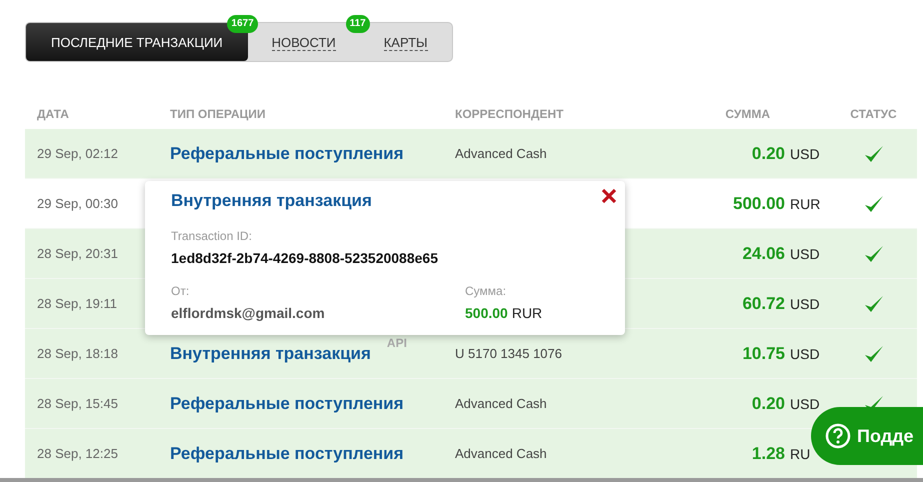 This screenshot has height=482, width=923. What do you see at coordinates (78, 403) in the screenshot?
I see `date-cell-text: 28 Sep, 15:45` at bounding box center [78, 403].